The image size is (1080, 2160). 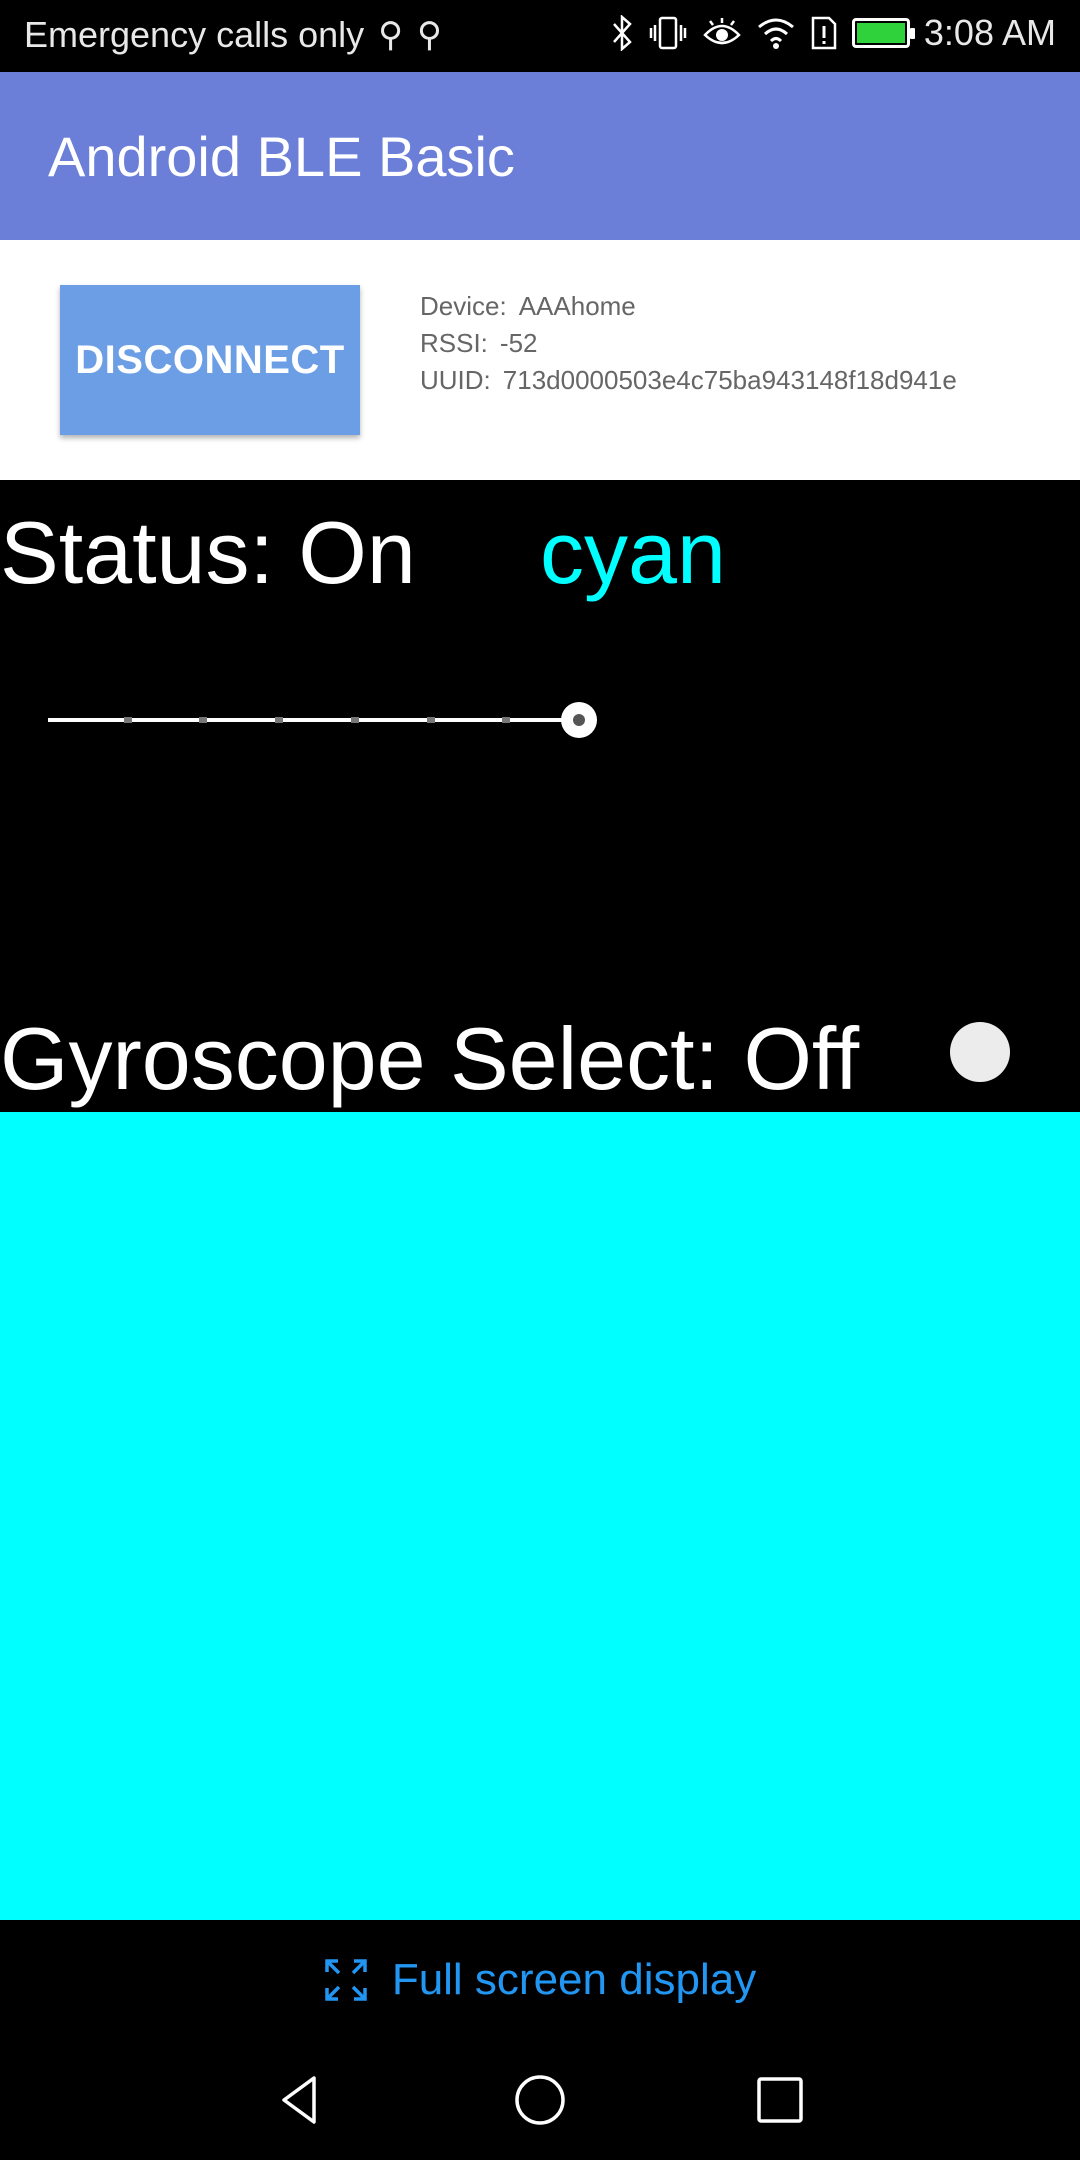 I want to click on uuid-label: UUID:, so click(x=455, y=380).